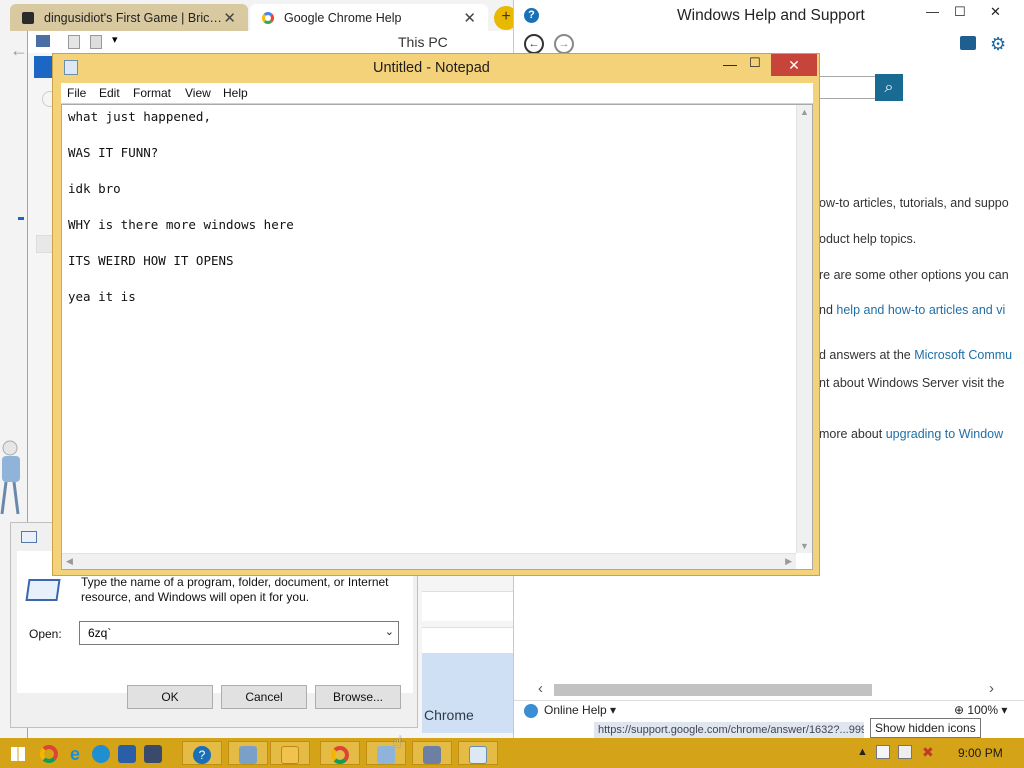 The width and height of the screenshot is (1024, 768). I want to click on edge-icon, so click(101, 753).